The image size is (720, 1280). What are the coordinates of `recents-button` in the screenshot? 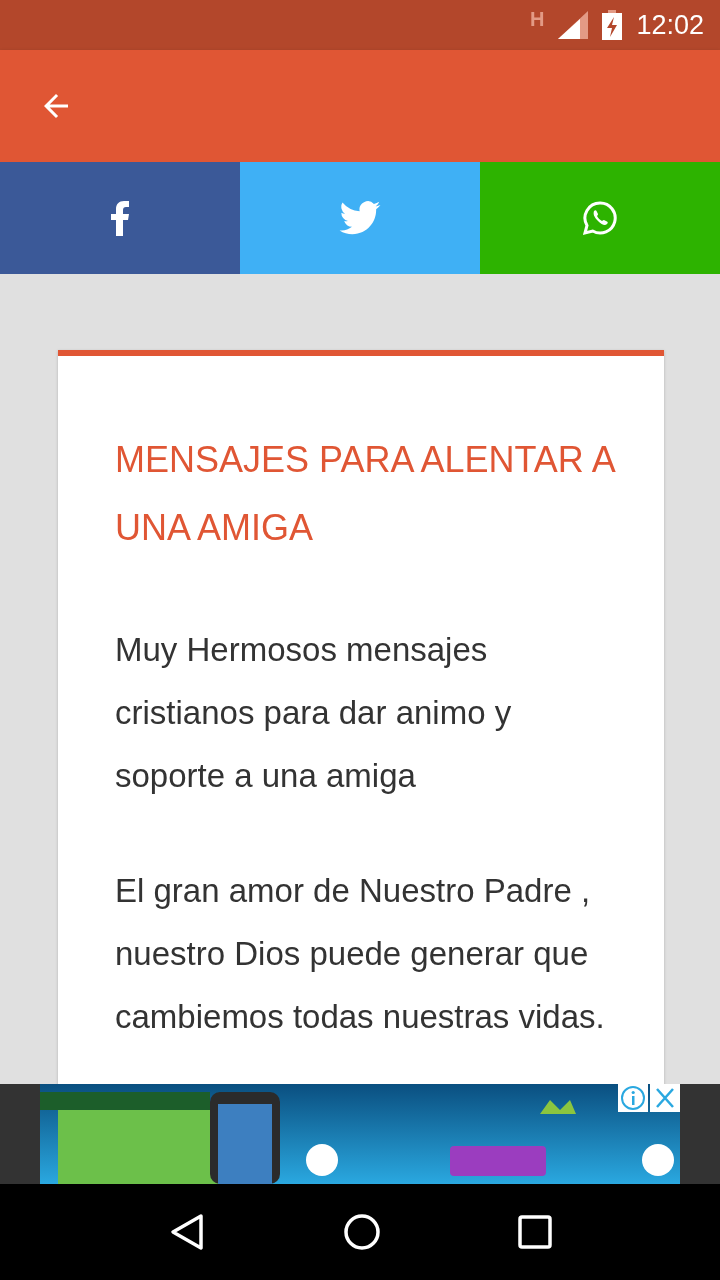 It's located at (534, 1232).